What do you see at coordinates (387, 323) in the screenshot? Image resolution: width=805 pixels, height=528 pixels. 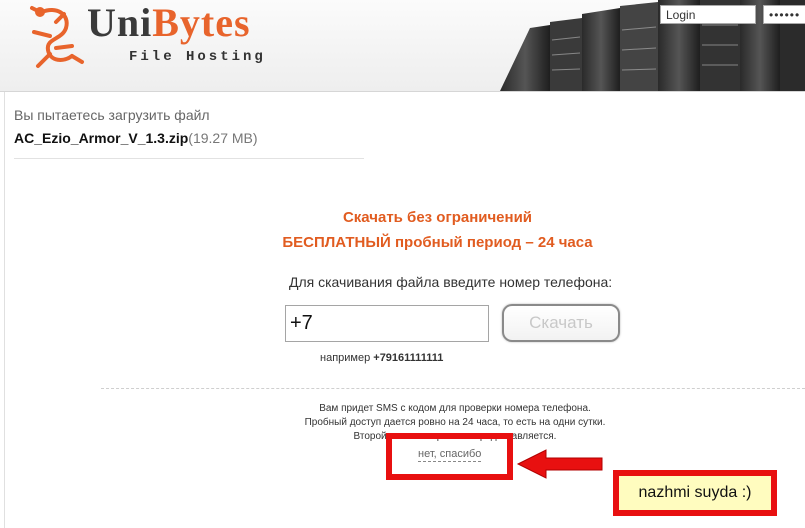 I see `phone-input: +7` at bounding box center [387, 323].